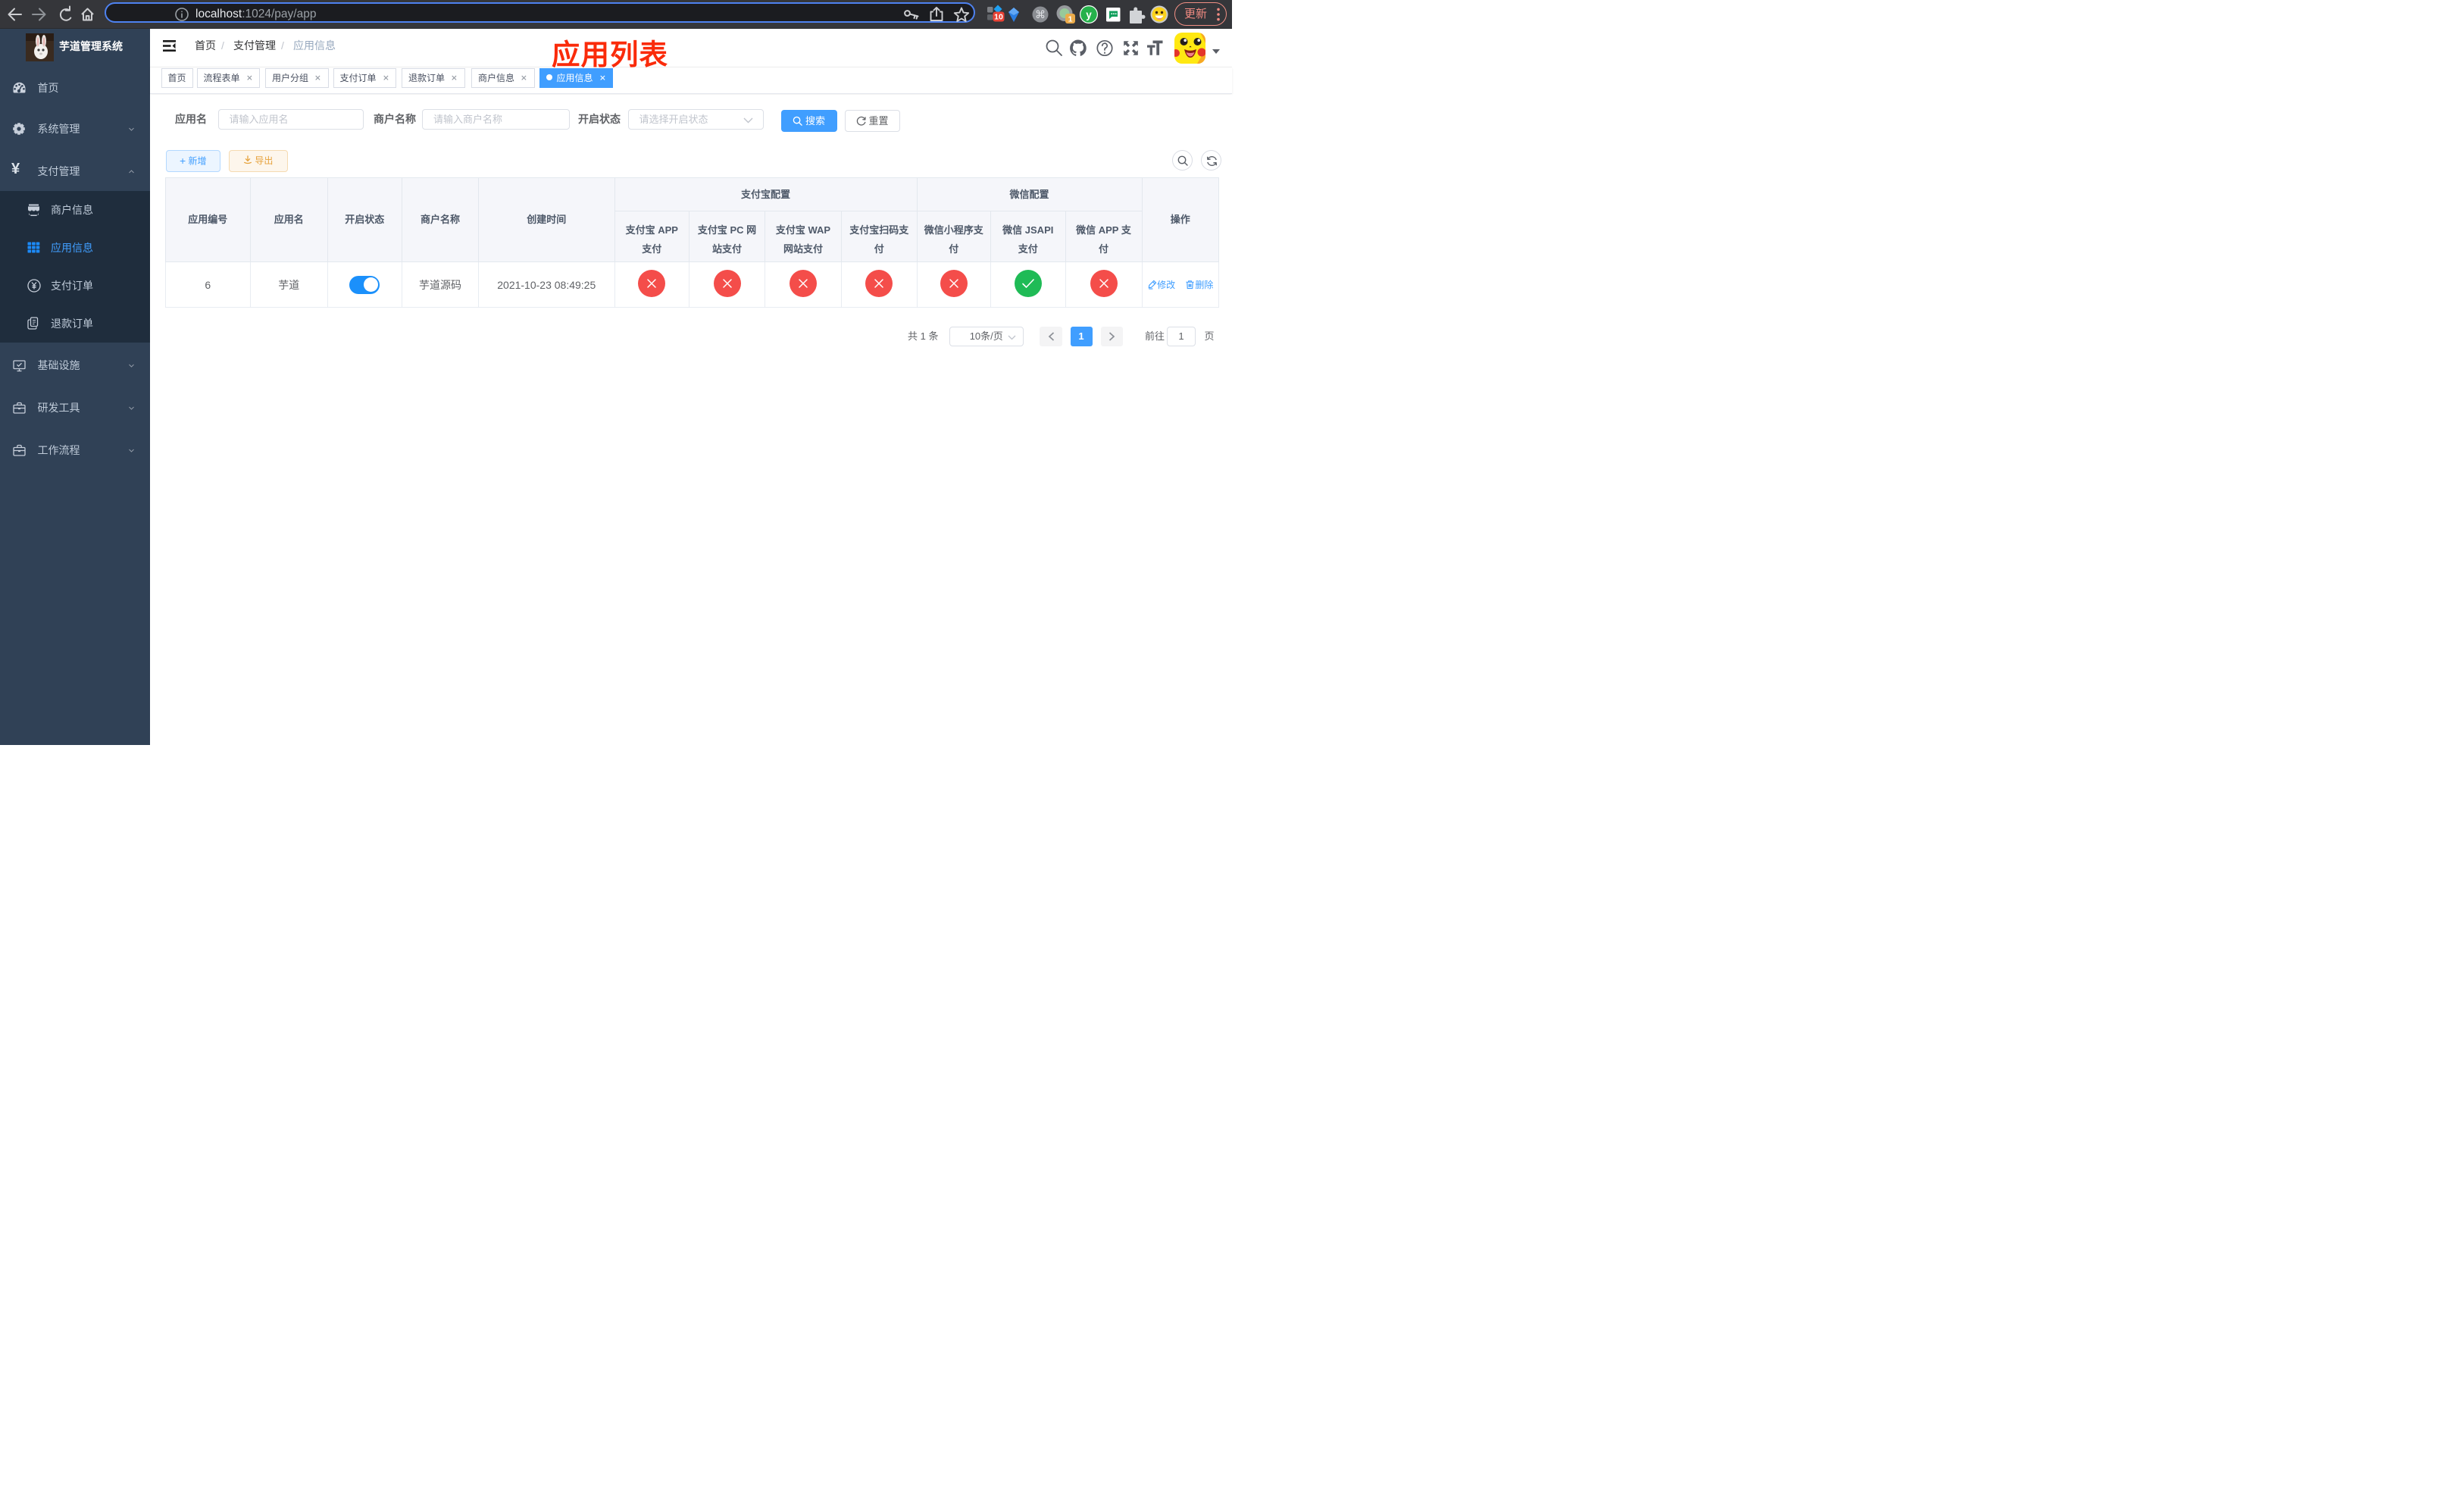 The width and height of the screenshot is (2464, 1490). Describe the element at coordinates (1089, 14) in the screenshot. I see `svg-text: y` at that location.